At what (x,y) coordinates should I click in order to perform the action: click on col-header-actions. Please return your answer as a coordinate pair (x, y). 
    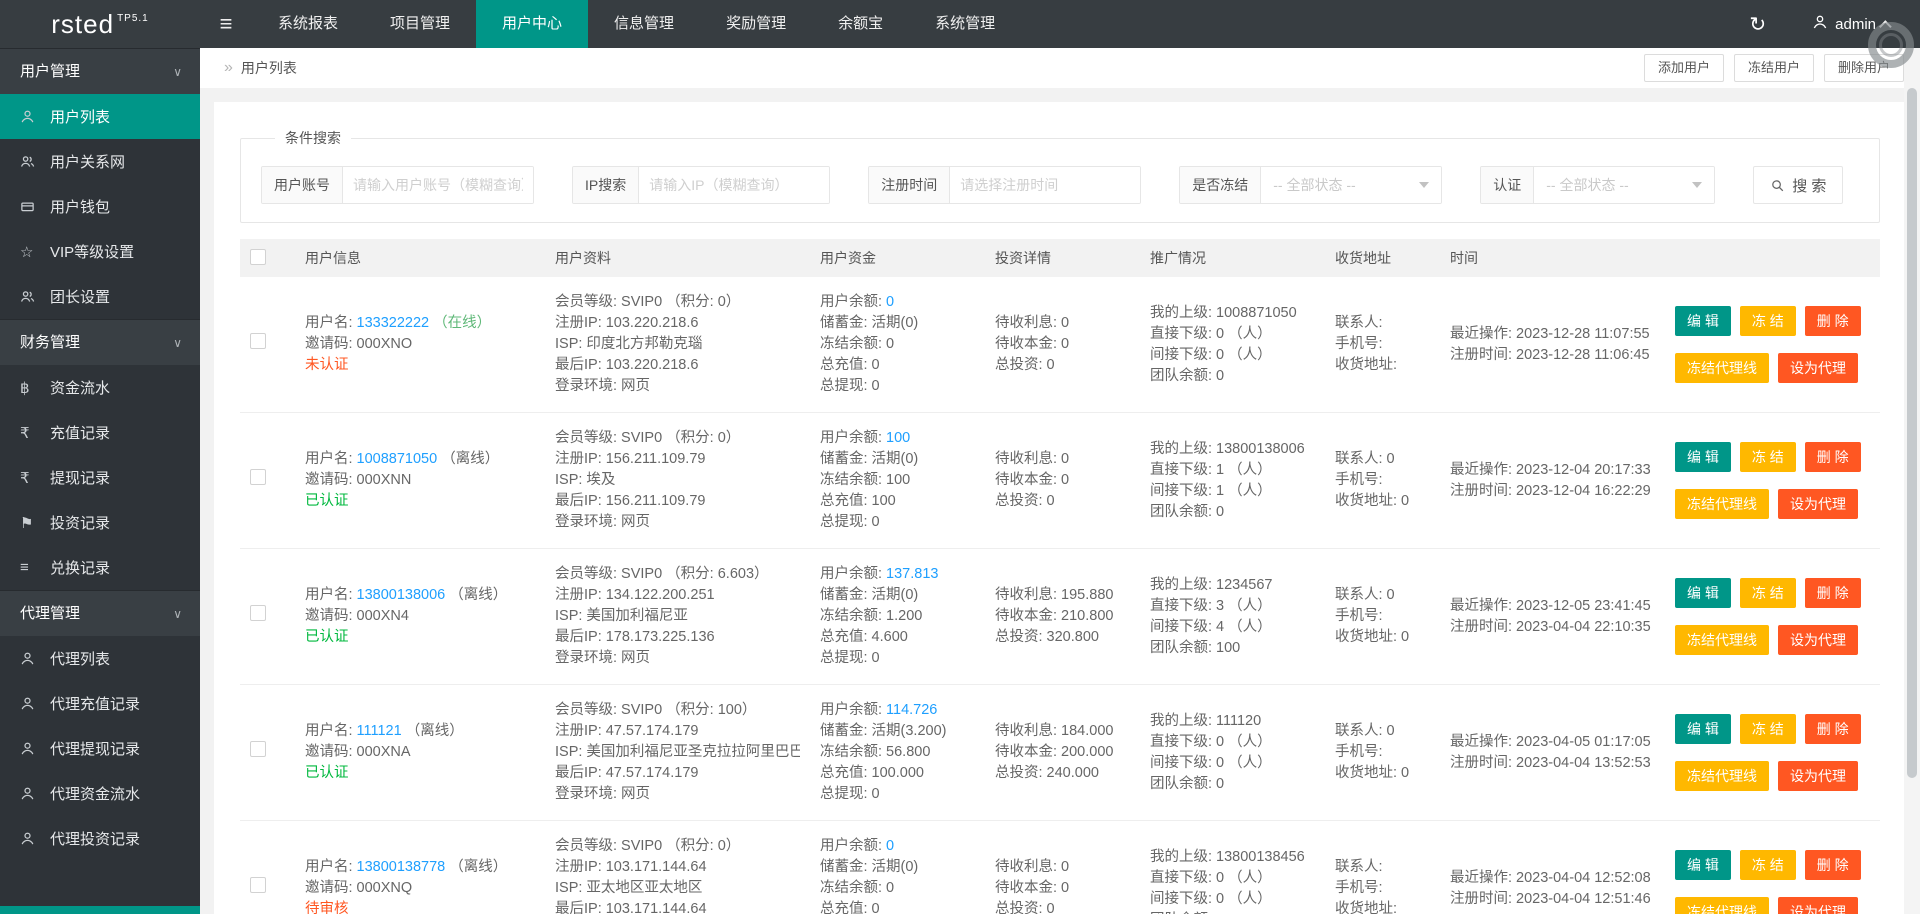
    Looking at the image, I should click on (1772, 258).